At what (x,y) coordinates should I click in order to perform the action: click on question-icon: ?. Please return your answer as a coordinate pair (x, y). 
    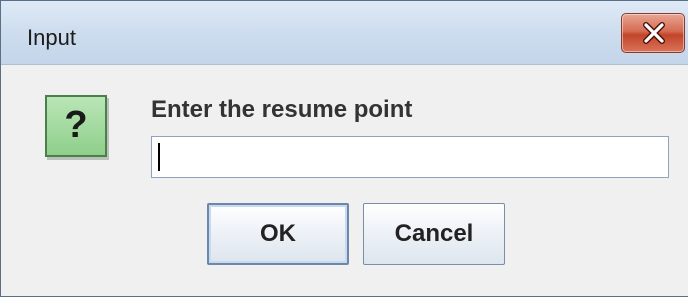
    Looking at the image, I should click on (76, 126).